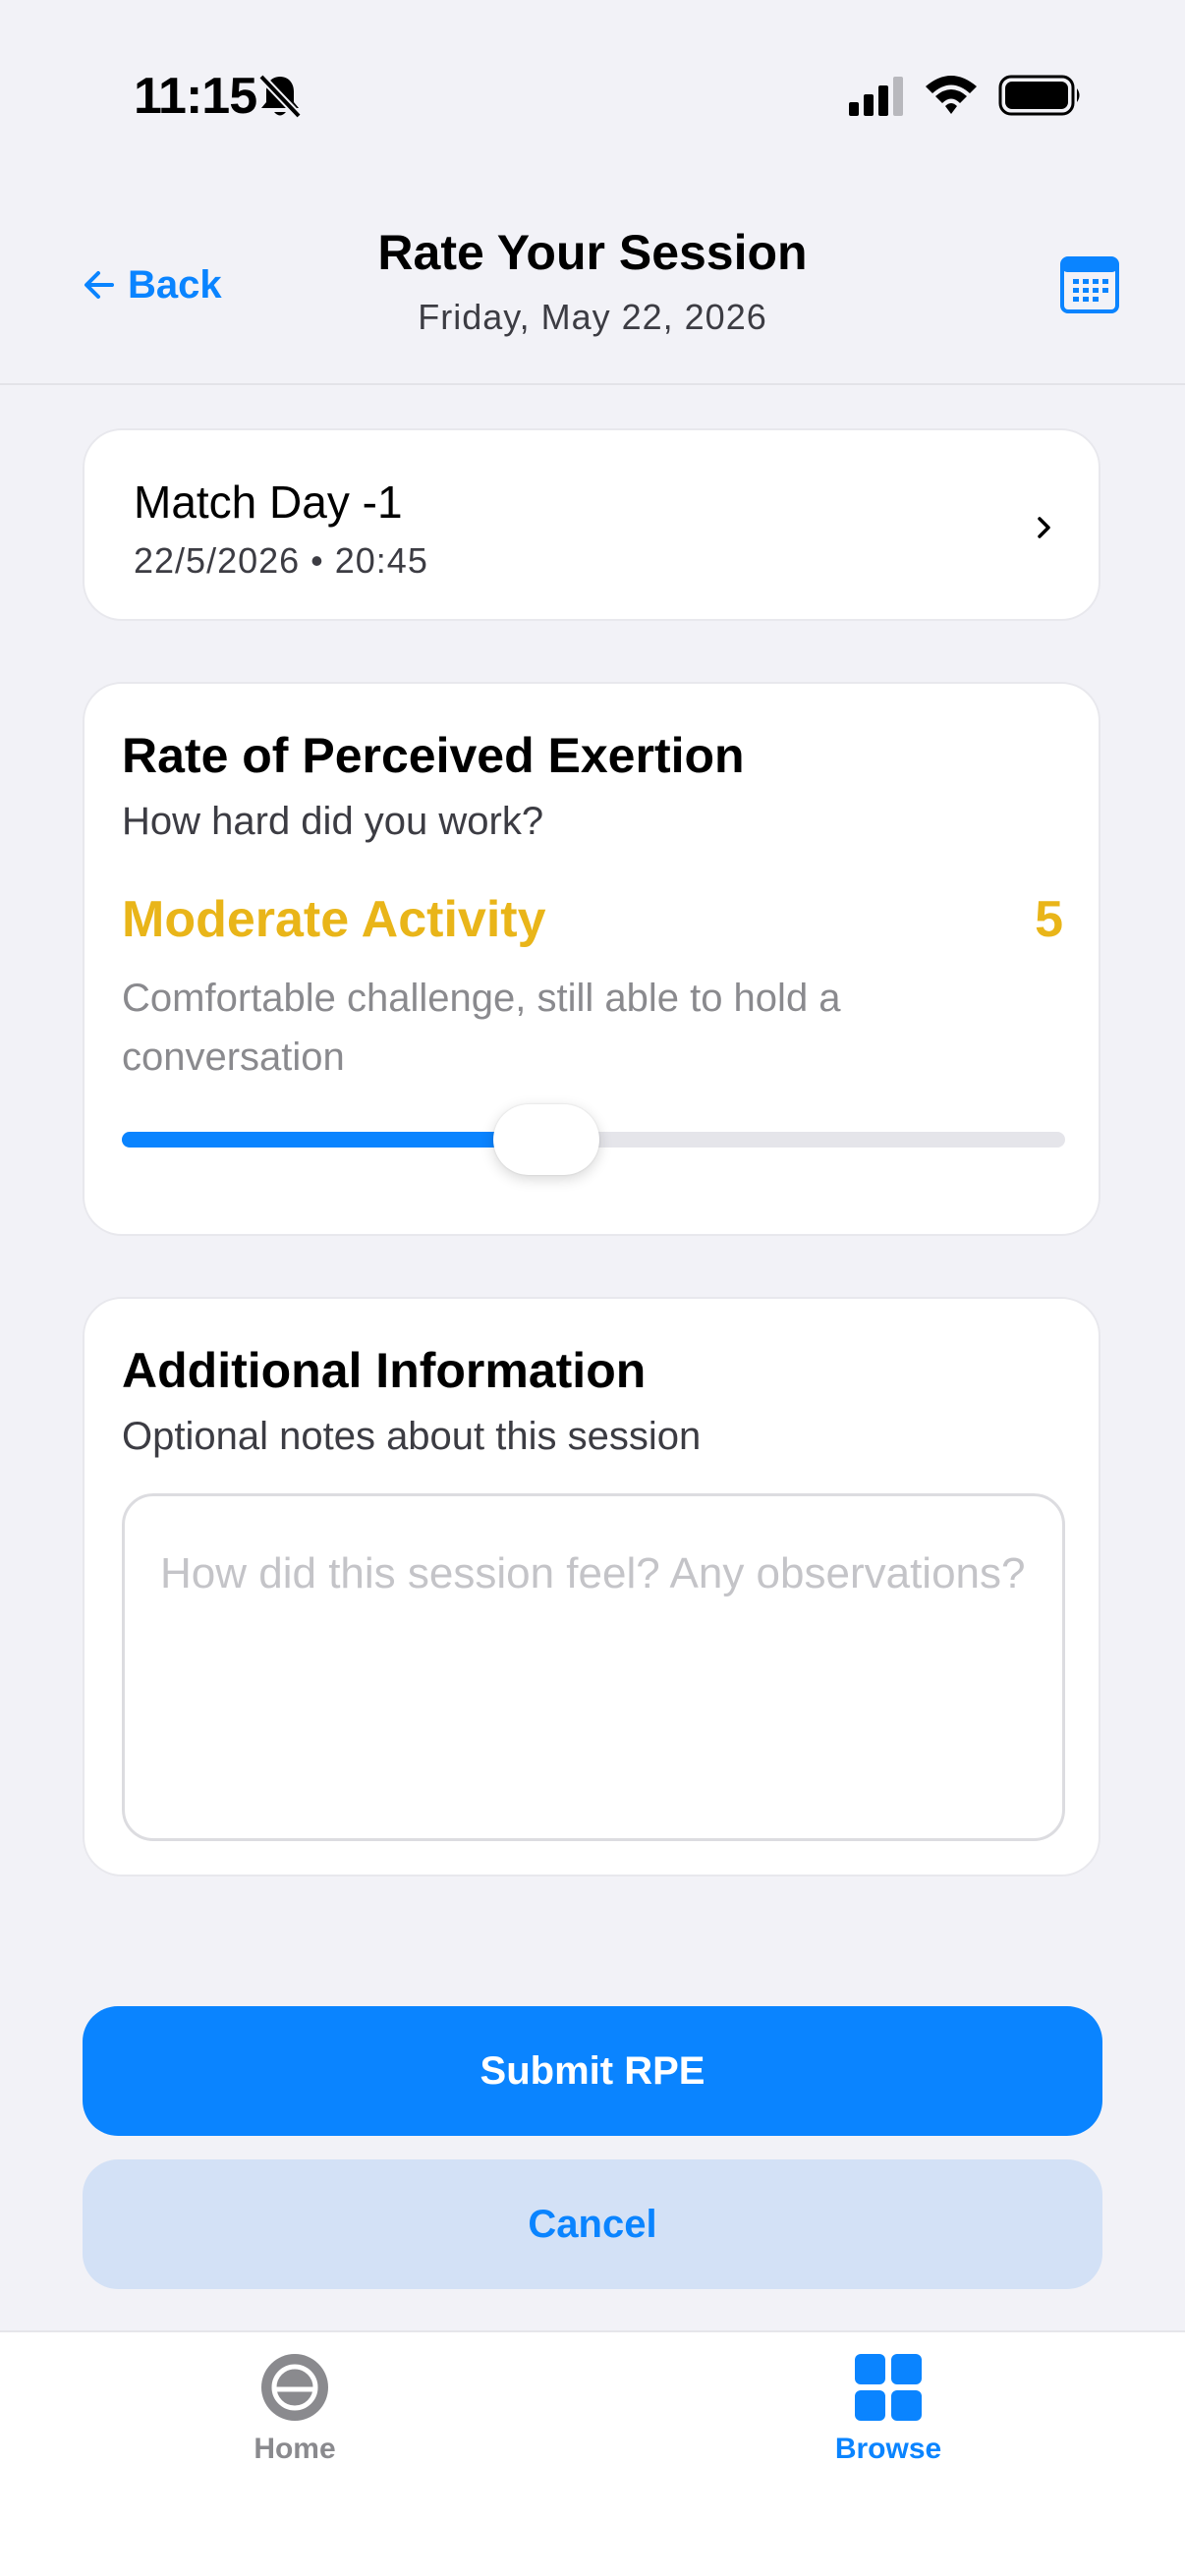 The image size is (1185, 2576). I want to click on rpe-value: 5, so click(1049, 919).